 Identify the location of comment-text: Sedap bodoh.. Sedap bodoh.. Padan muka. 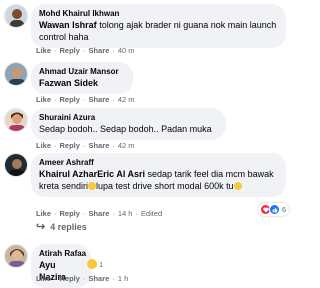
(125, 129).